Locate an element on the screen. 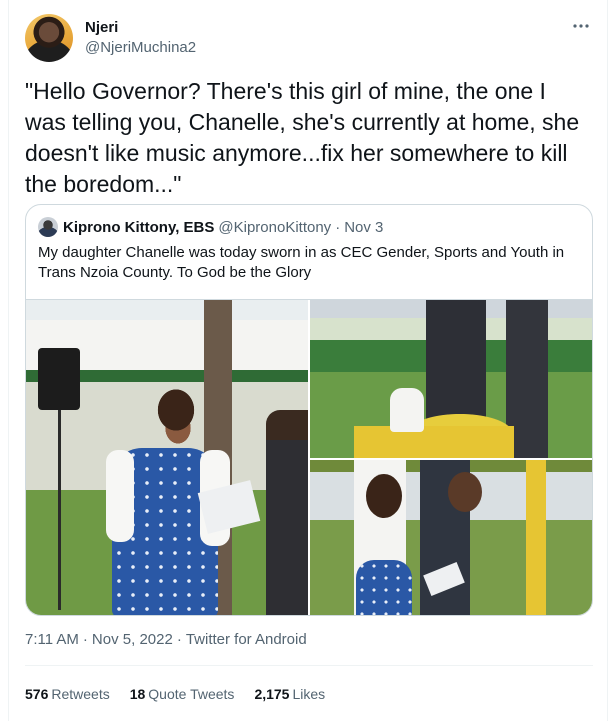  cardigan-left-shape is located at coordinates (120, 496).